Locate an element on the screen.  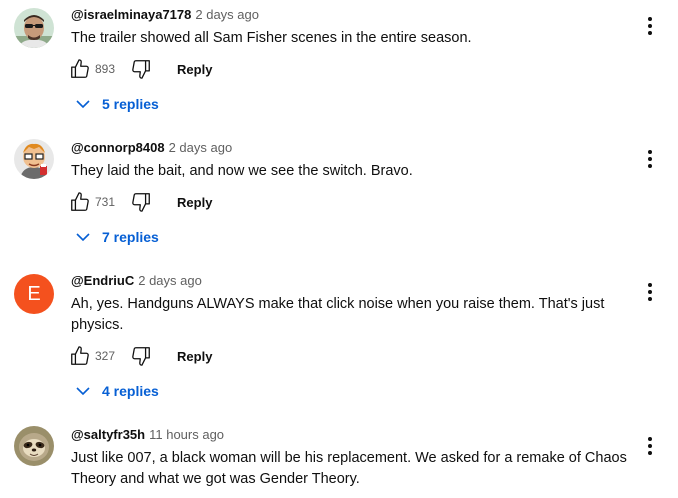
comment-actions: 893 Reply is located at coordinates (140, 69).